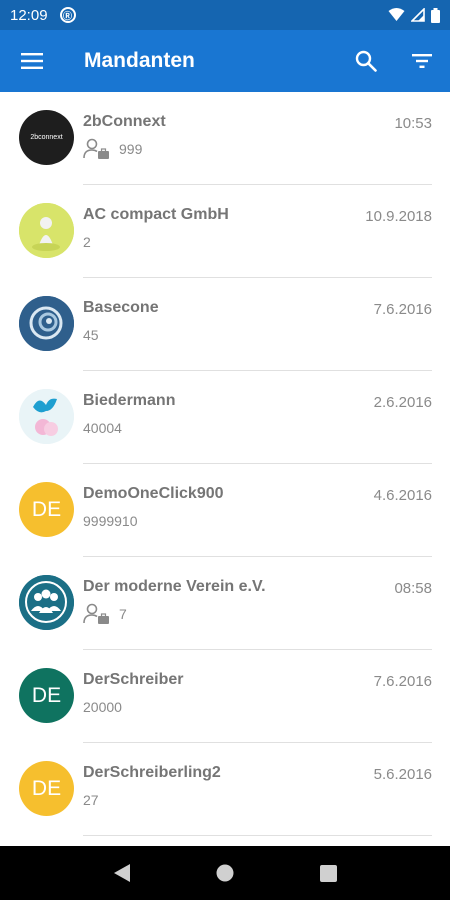 The height and width of the screenshot is (900, 450). Describe the element at coordinates (133, 679) in the screenshot. I see `client-name: DerSchreiber` at that location.